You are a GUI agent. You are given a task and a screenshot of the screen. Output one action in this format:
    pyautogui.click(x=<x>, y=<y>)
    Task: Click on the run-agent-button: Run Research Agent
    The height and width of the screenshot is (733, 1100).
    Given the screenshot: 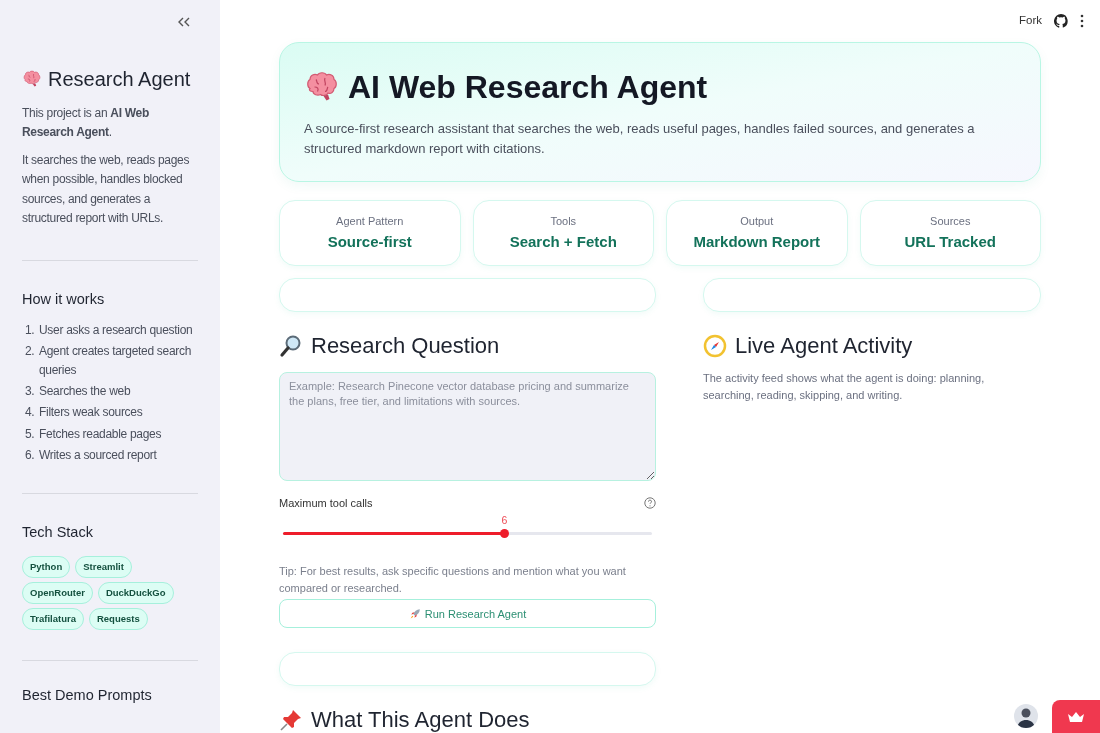 What is the action you would take?
    pyautogui.click(x=467, y=614)
    